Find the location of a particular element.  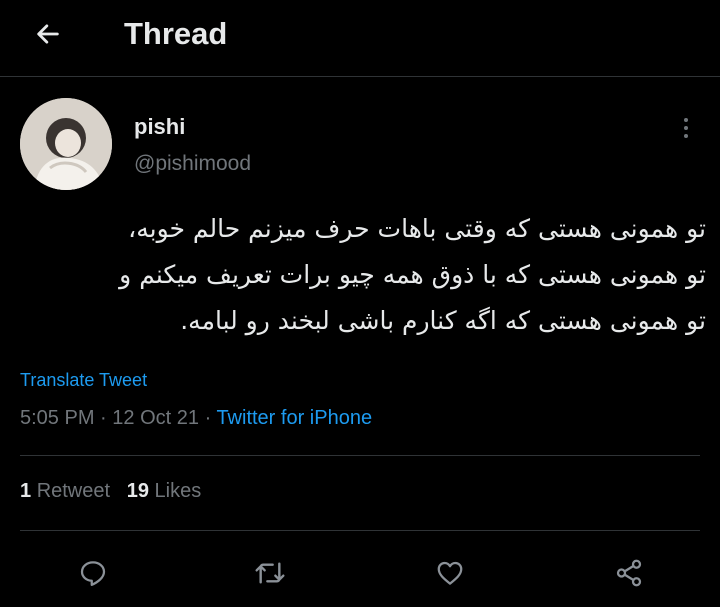

share-icon is located at coordinates (629, 573).